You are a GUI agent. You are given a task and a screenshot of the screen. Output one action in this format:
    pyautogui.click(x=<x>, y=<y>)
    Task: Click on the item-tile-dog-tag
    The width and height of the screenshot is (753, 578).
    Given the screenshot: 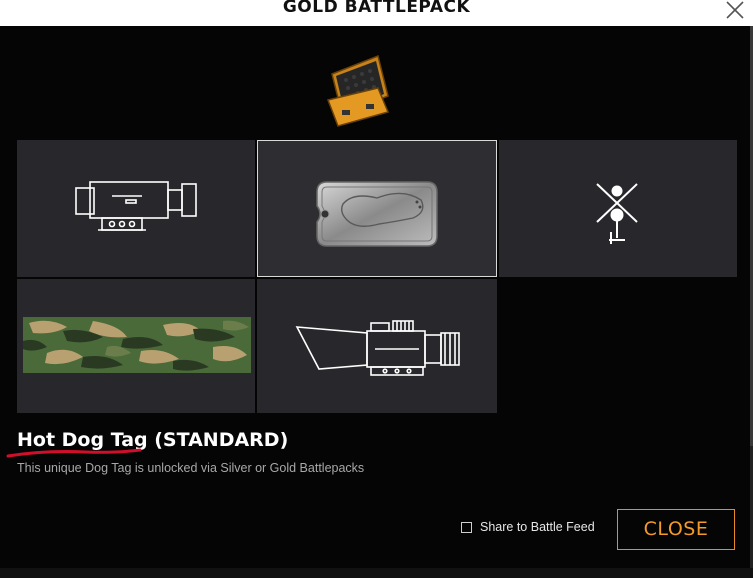 What is the action you would take?
    pyautogui.click(x=377, y=208)
    